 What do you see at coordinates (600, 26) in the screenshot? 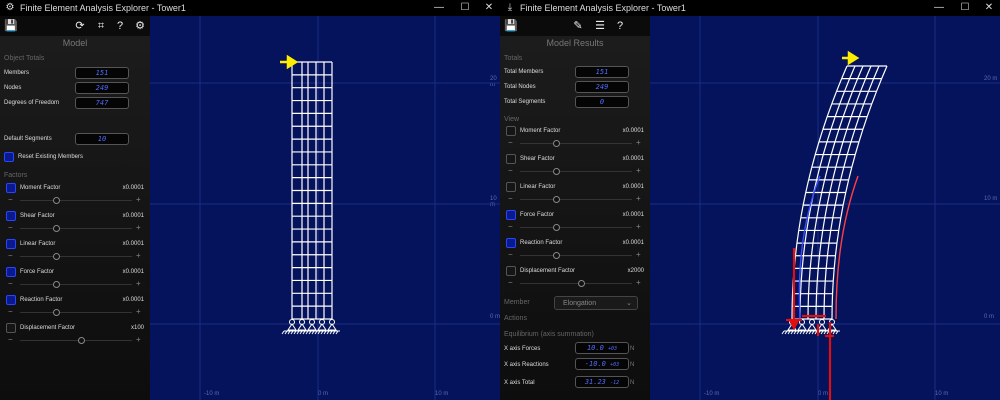
I see `list-check-icon: ☰` at bounding box center [600, 26].